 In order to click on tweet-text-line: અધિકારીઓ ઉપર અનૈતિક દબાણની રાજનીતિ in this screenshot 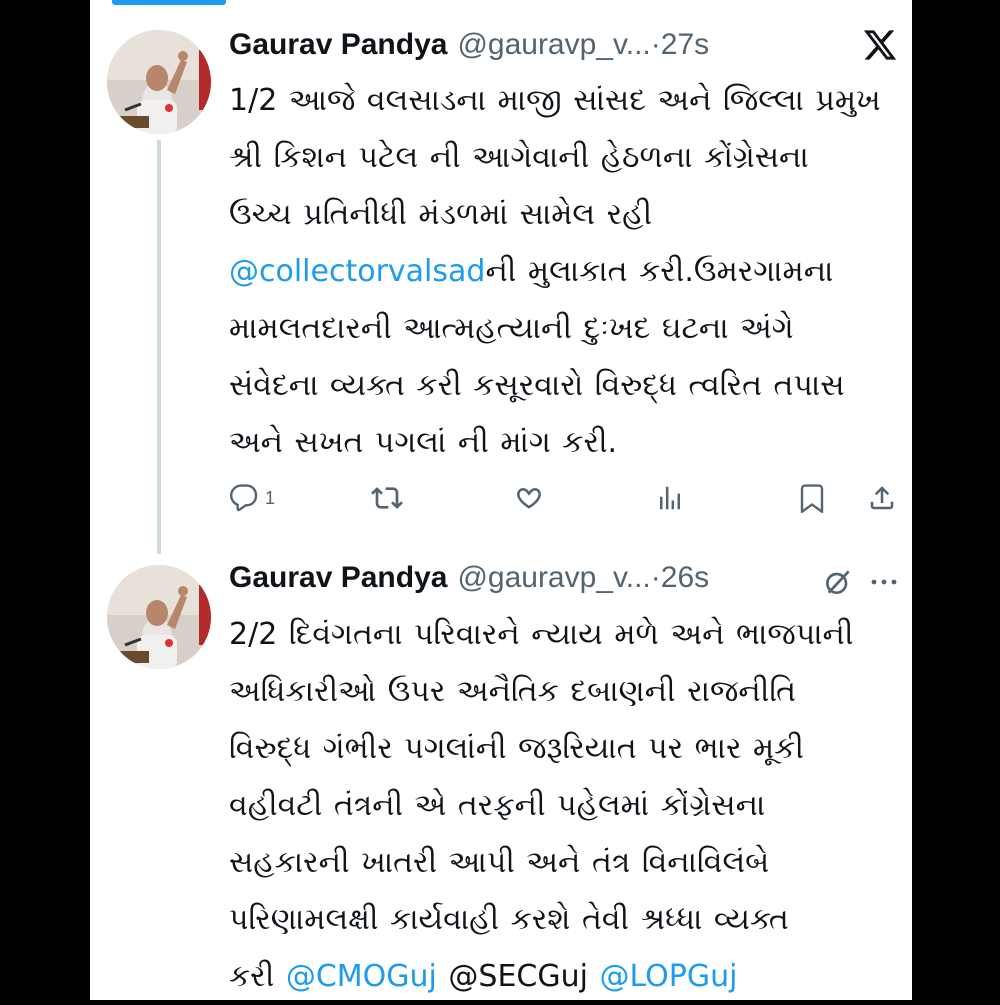, I will do `click(564, 691)`.